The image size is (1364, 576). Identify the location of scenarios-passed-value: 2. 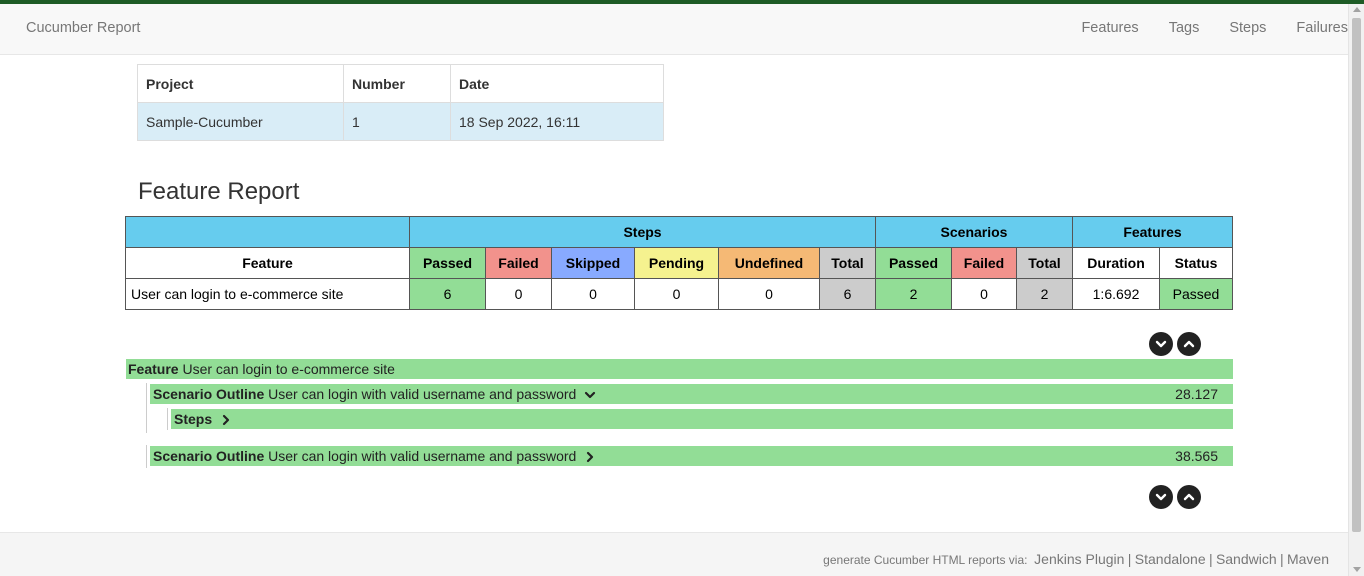
(913, 294).